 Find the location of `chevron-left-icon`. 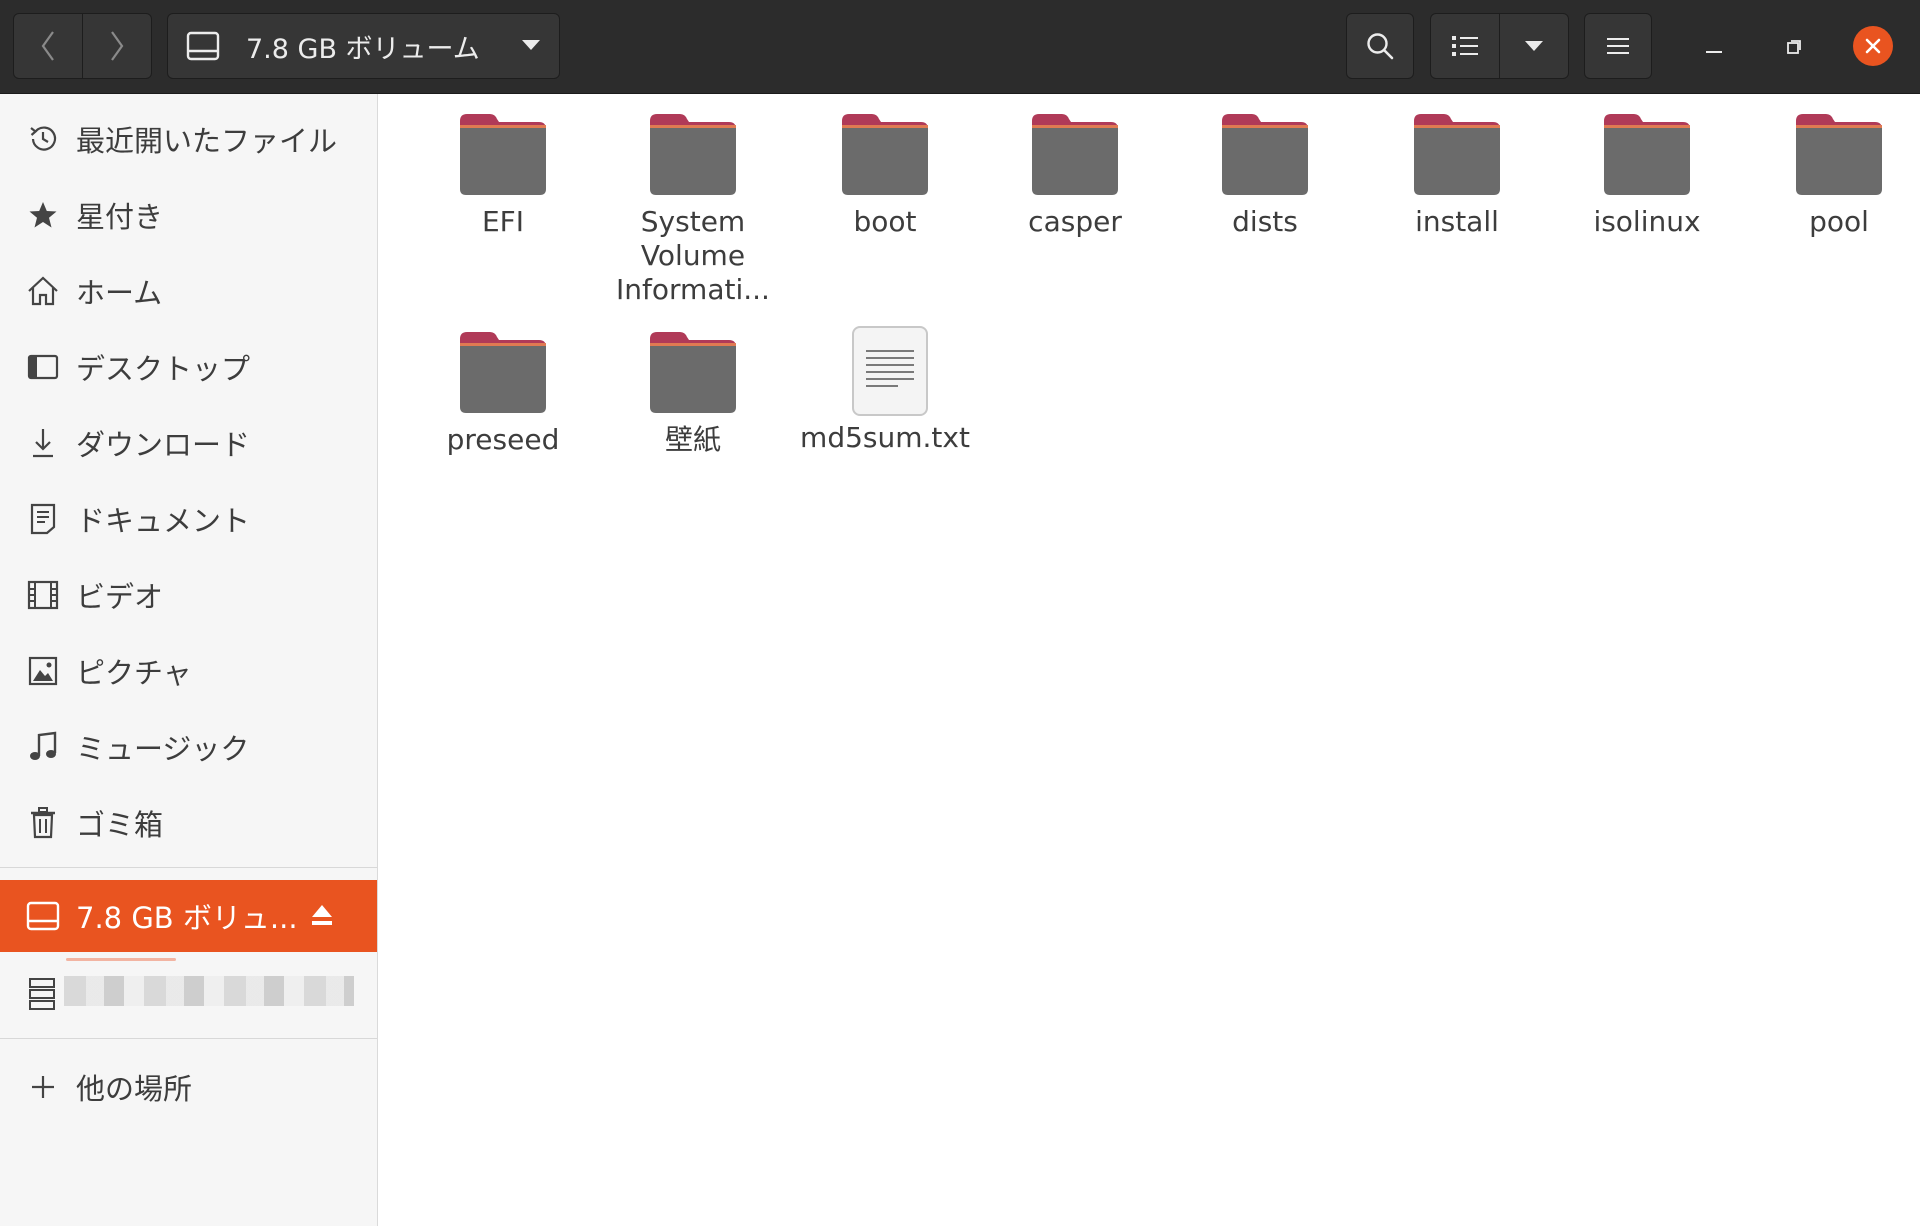

chevron-left-icon is located at coordinates (47, 46).